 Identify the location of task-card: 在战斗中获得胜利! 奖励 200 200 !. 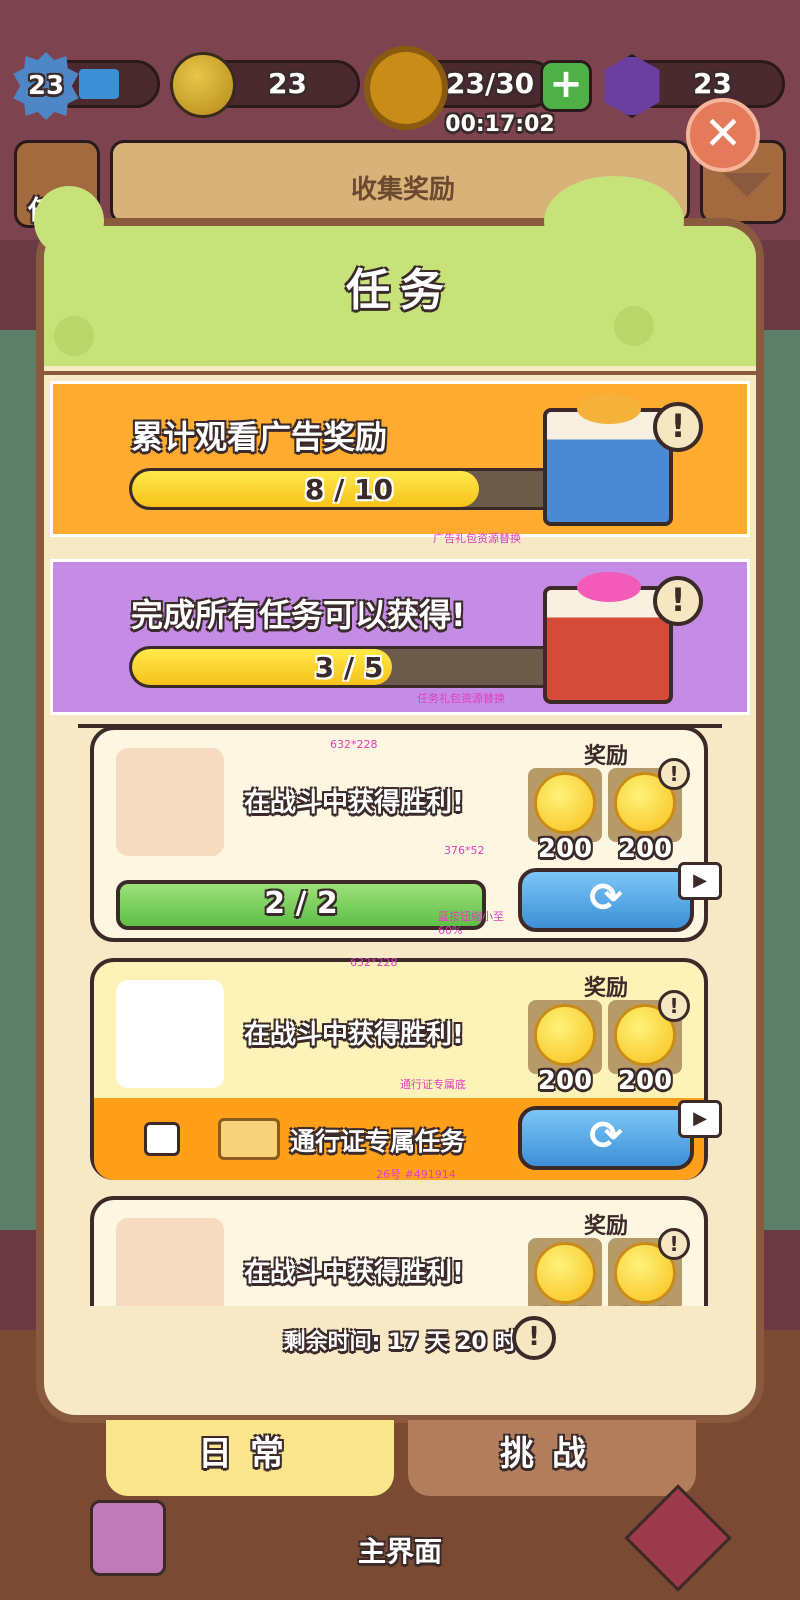
(399, 1251).